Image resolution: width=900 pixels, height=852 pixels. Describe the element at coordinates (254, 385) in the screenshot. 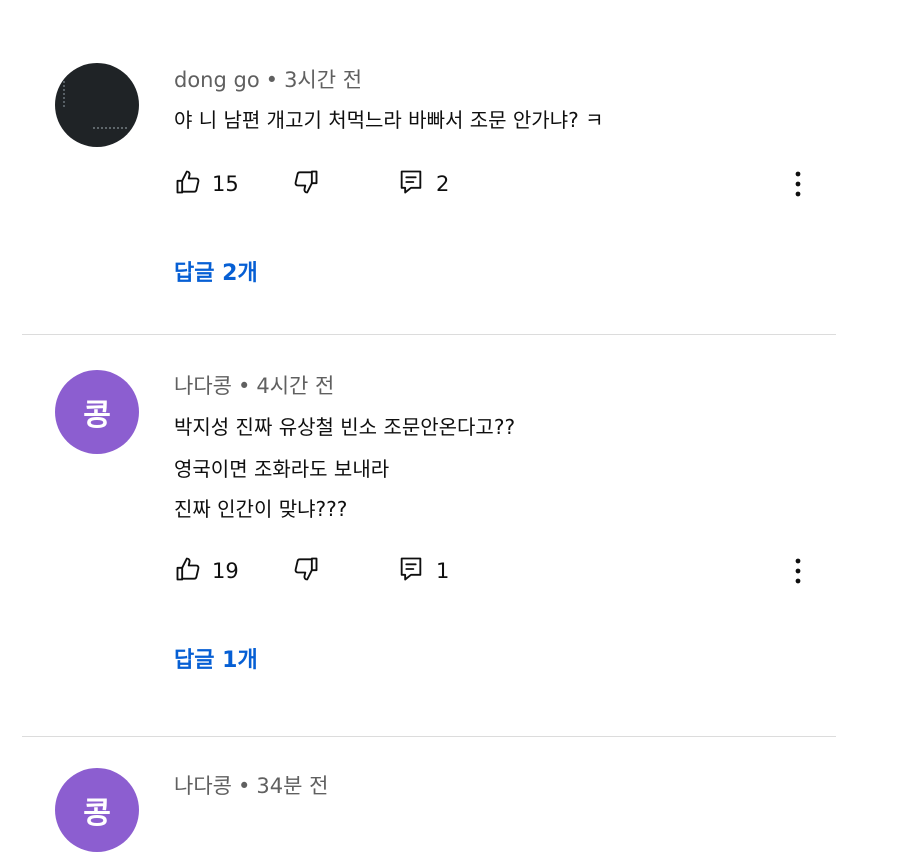

I see `comment-meta: 나다콩 • 4시간 전` at that location.